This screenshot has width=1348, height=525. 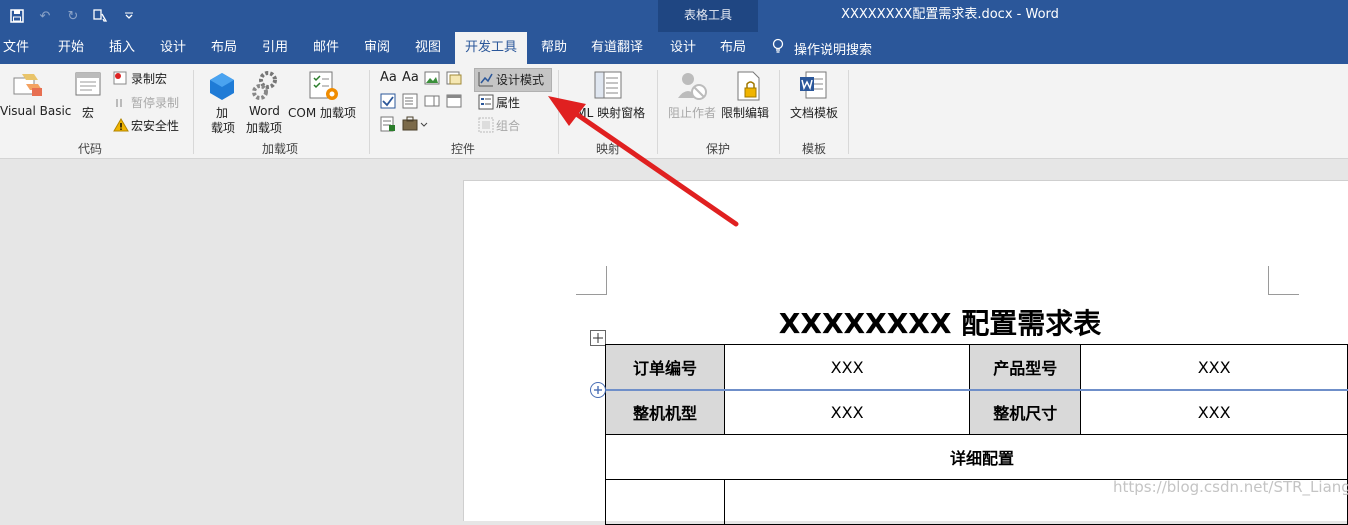 I want to click on restrict-editing-button: 限制编辑, so click(x=745, y=112).